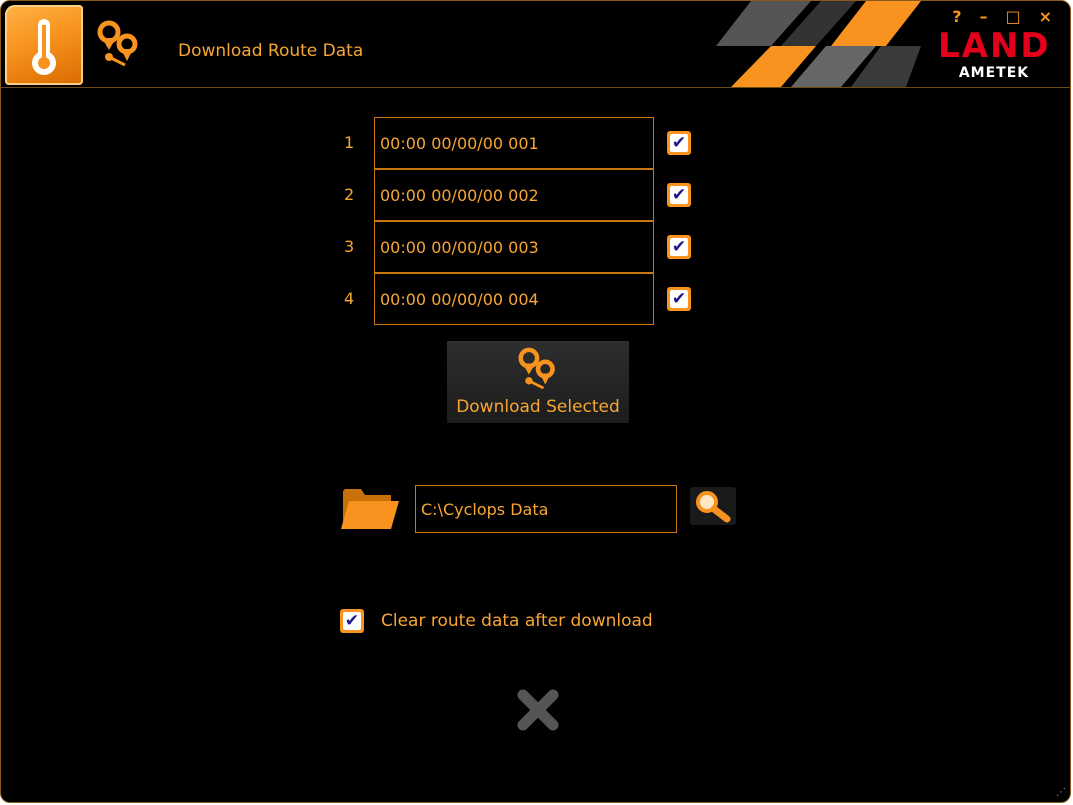  Describe the element at coordinates (271, 51) in the screenshot. I see `window-title: Download Route Data` at that location.